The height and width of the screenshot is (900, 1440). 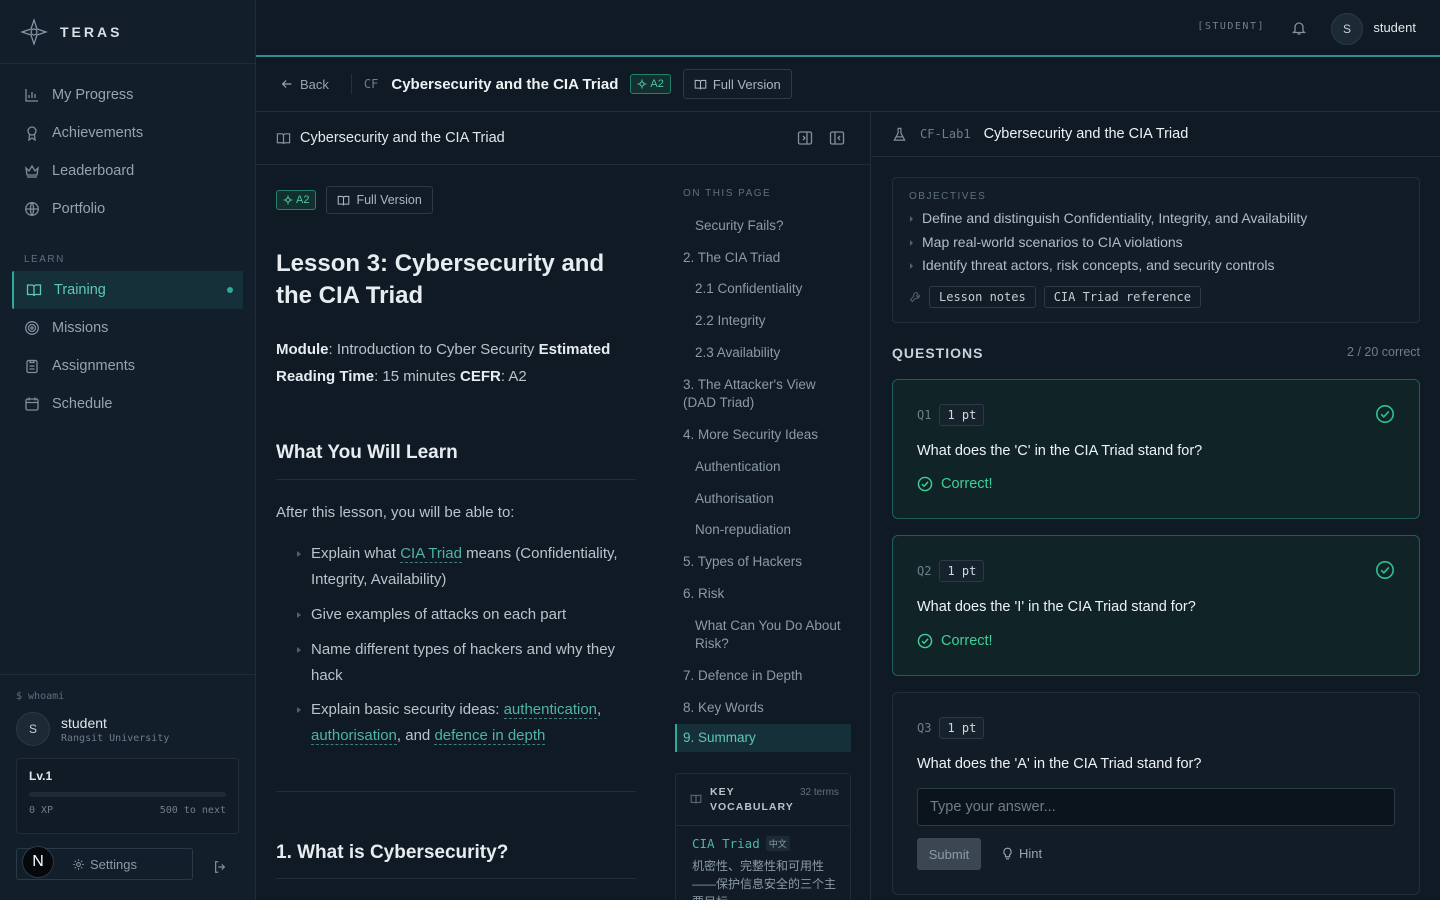 I want to click on submit-button: Submit, so click(x=949, y=854).